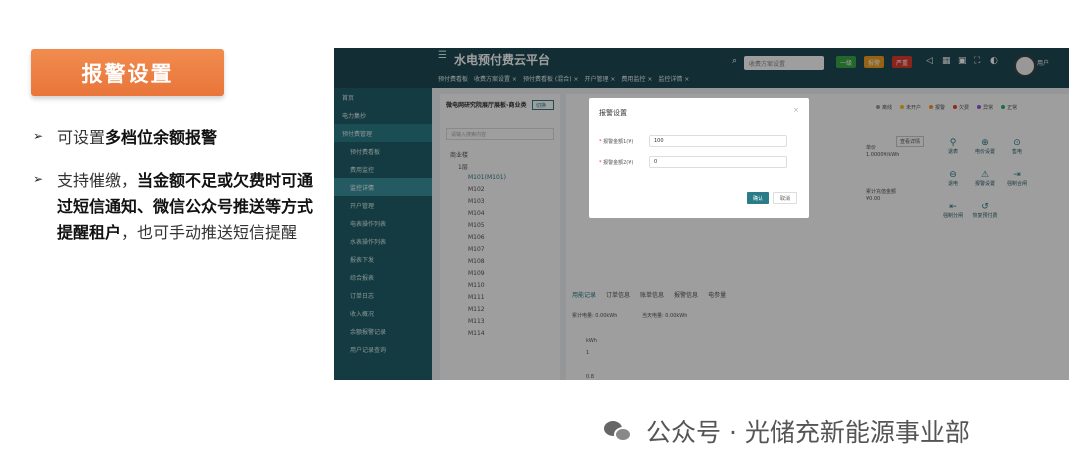  I want to click on watermark: 公众号 · 光储充新能源事业部, so click(787, 431).